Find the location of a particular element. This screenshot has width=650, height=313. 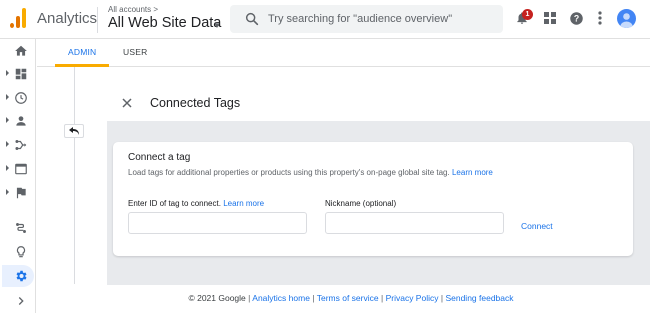

left-sidebar is located at coordinates (18, 176).